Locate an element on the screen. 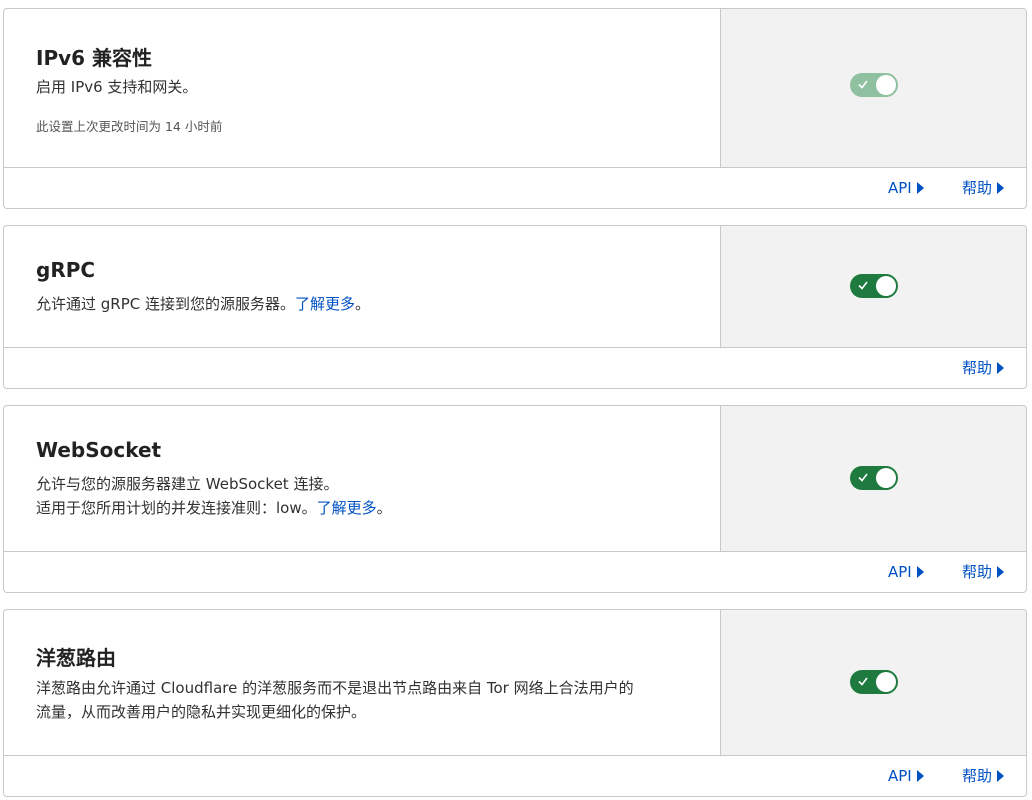 This screenshot has width=1032, height=800. websocket-learn-more-link: 了解更多 is located at coordinates (347, 508).